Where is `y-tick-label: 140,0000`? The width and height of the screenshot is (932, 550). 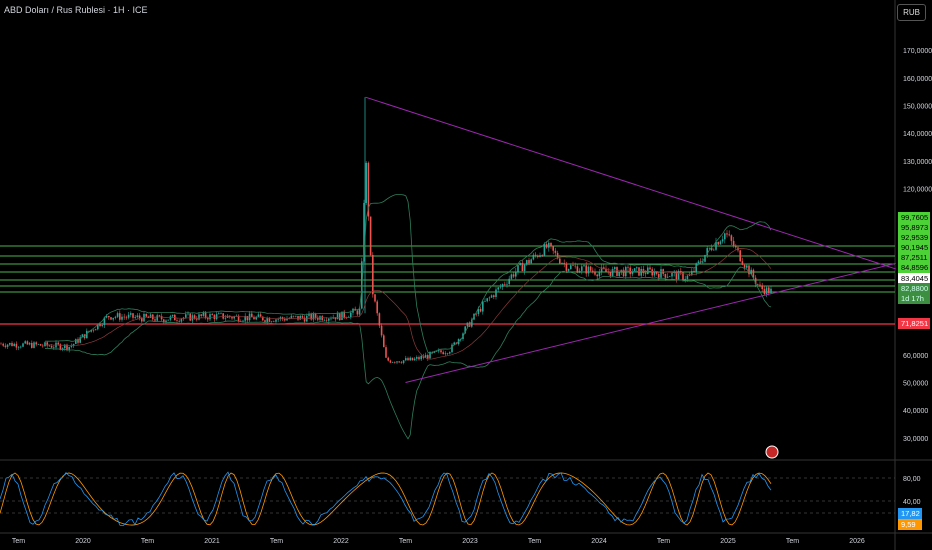
y-tick-label: 140,0000 is located at coordinates (917, 134).